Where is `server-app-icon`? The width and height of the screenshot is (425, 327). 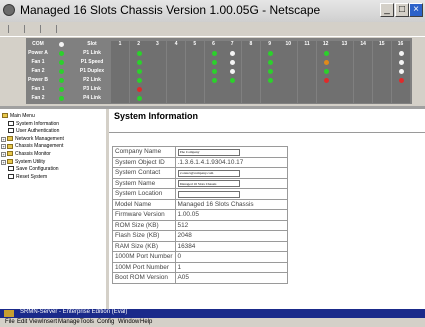 server-app-icon is located at coordinates (9, 313).